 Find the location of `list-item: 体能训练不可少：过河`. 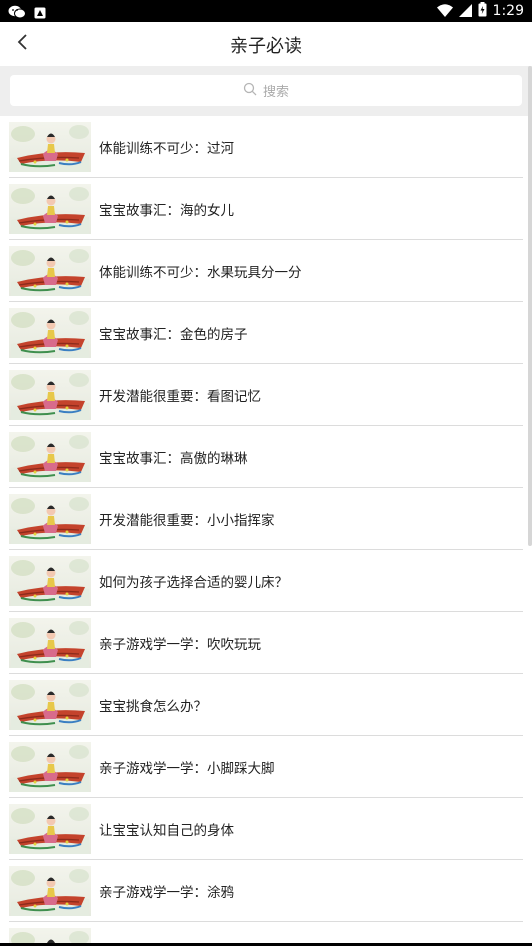

list-item: 体能训练不可少：过河 is located at coordinates (266, 147).